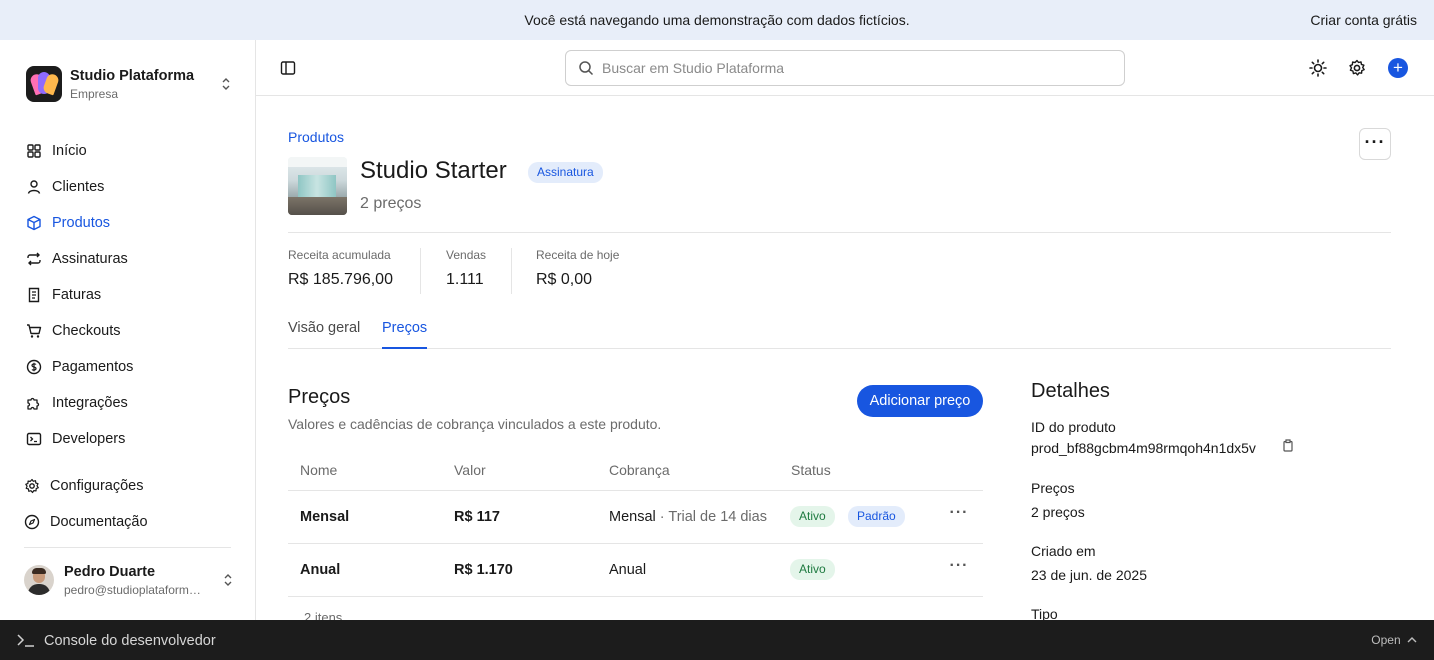  I want to click on developer-console-bar: Console do desenvolvedor Open, so click(717, 640).